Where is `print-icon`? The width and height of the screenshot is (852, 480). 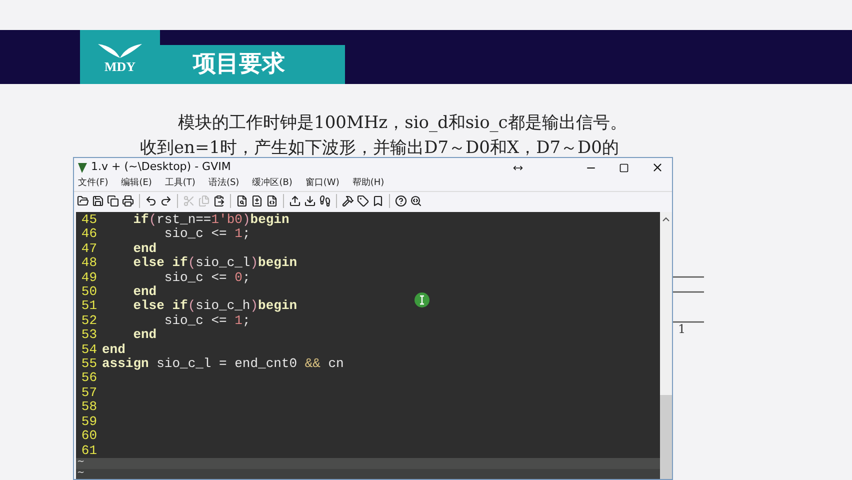
print-icon is located at coordinates (128, 201).